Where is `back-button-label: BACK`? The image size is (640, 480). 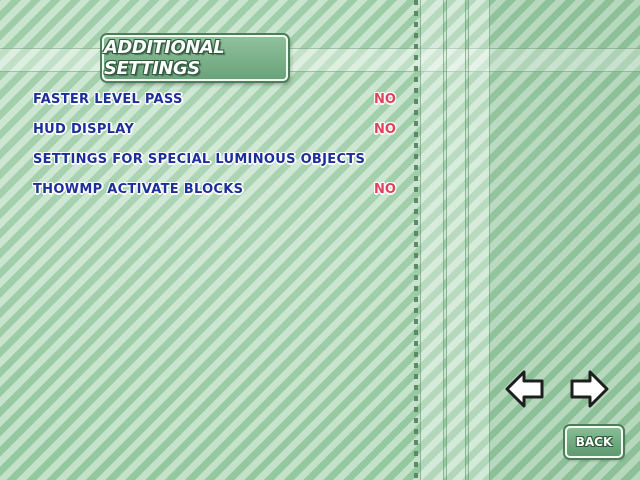 back-button-label: BACK is located at coordinates (594, 442).